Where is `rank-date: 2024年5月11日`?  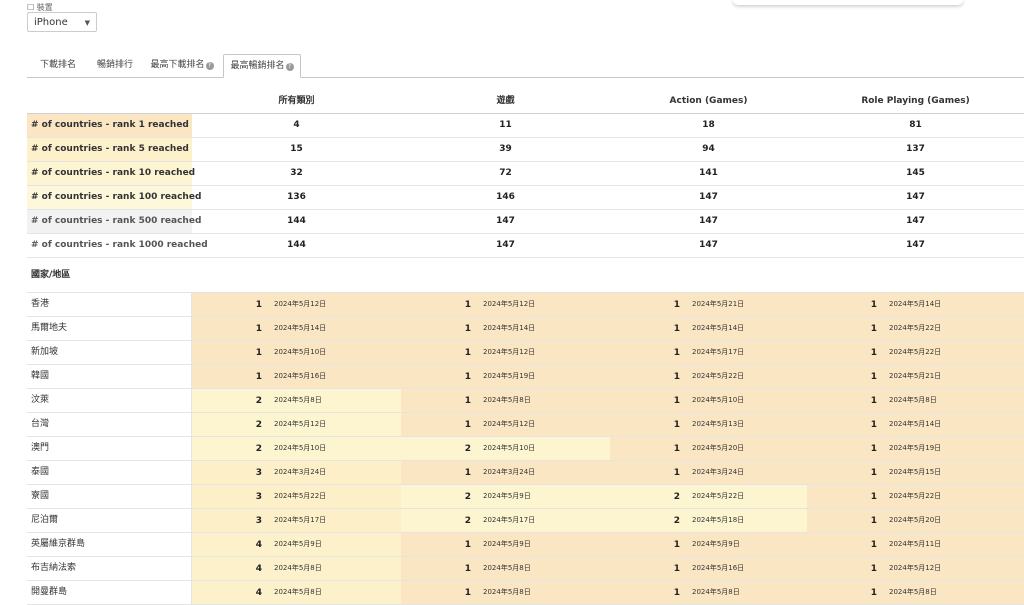
rank-date: 2024年5月11日 is located at coordinates (915, 544).